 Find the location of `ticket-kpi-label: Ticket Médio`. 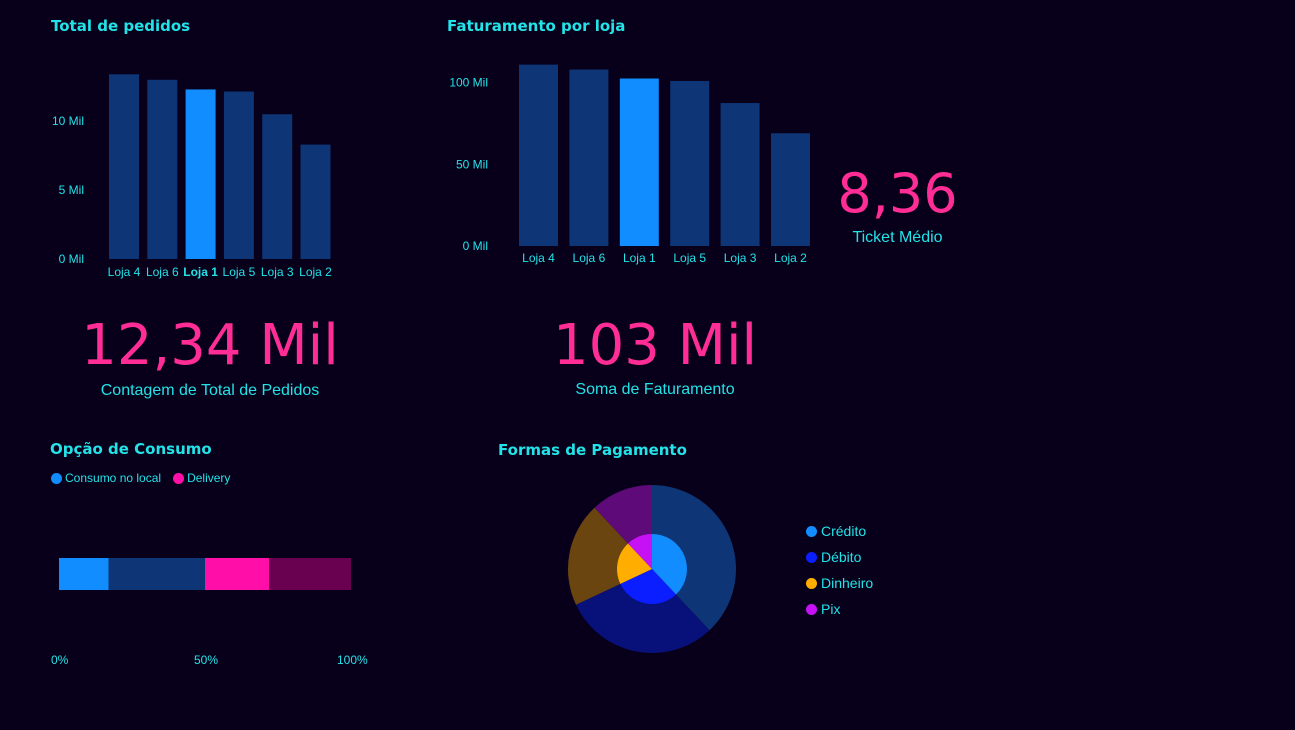

ticket-kpi-label: Ticket Médio is located at coordinates (897, 237).